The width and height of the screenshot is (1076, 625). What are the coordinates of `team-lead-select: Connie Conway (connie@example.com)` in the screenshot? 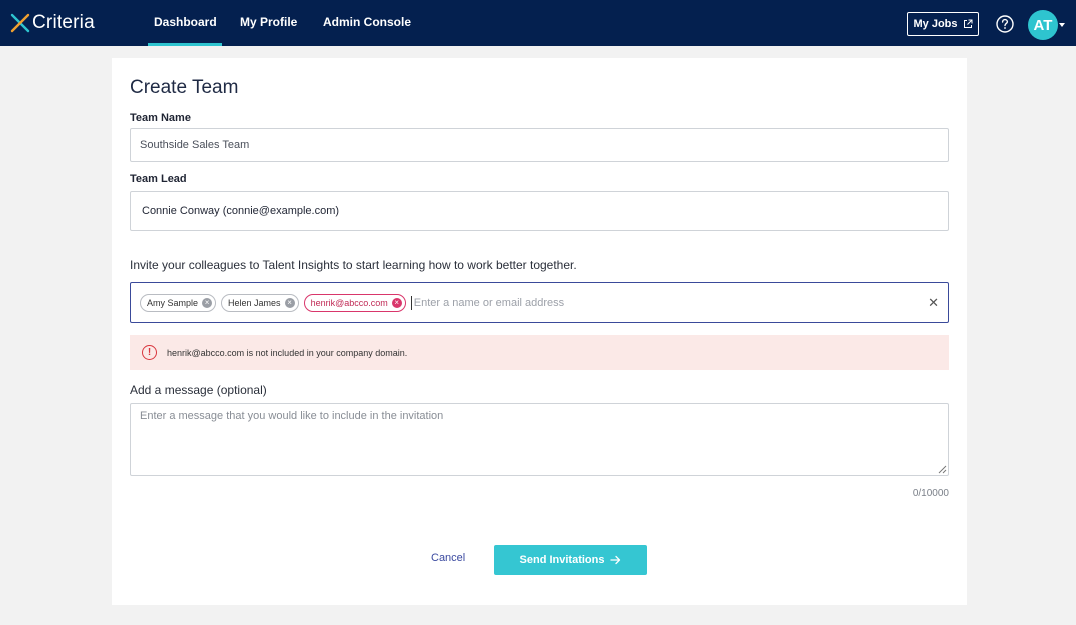 It's located at (539, 211).